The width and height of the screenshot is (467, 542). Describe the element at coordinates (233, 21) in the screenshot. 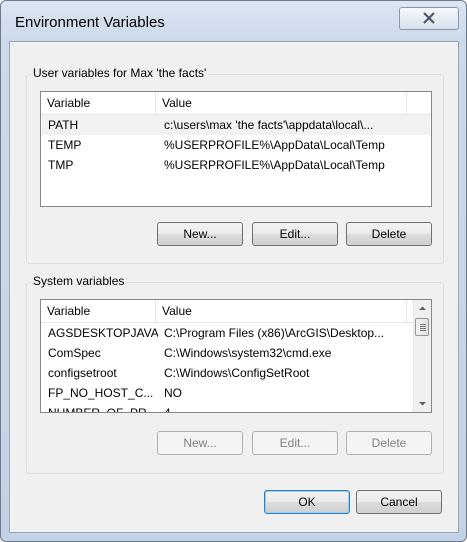

I see `title-bar: Environment Variables` at that location.